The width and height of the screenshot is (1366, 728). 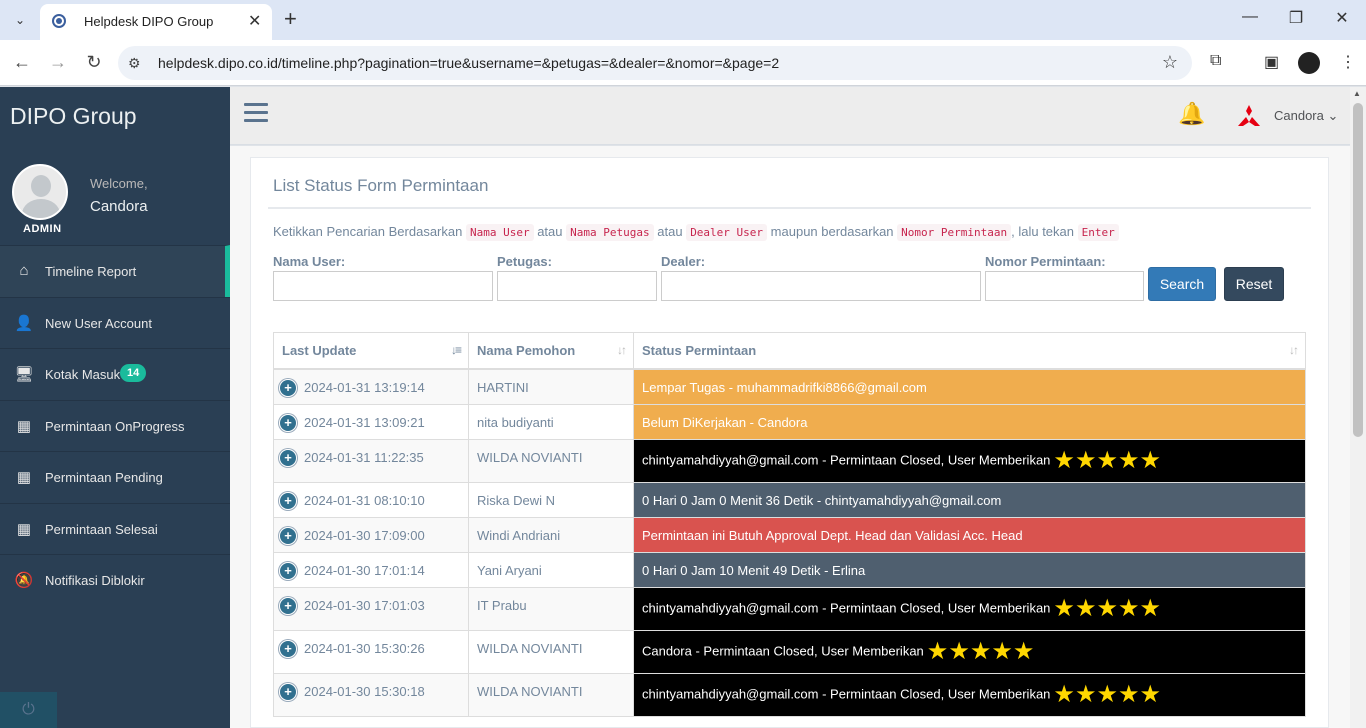 I want to click on name-cell: Windi Andriani, so click(x=551, y=535).